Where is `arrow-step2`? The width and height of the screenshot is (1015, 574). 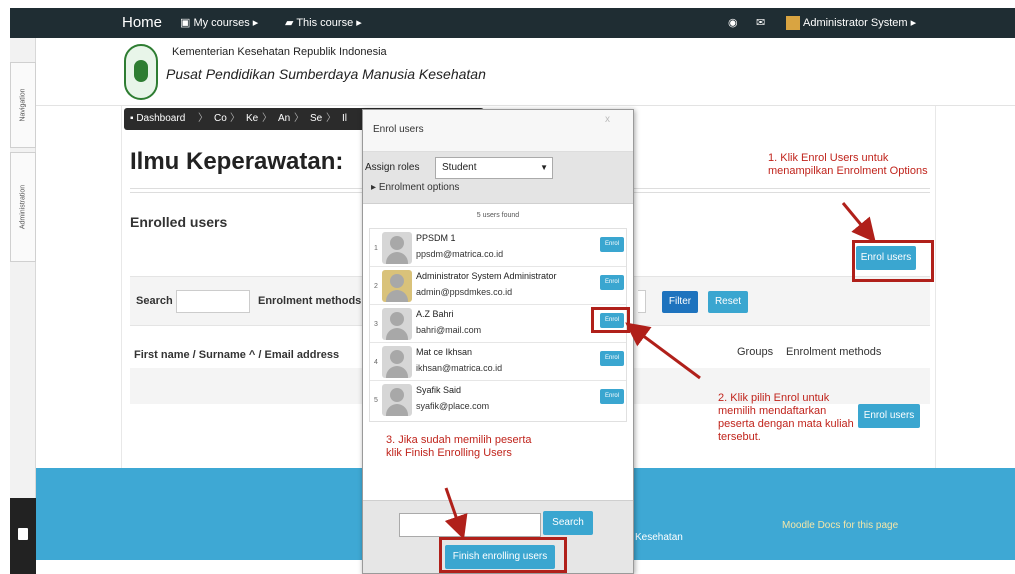
arrow-step2 is located at coordinates (663, 351).